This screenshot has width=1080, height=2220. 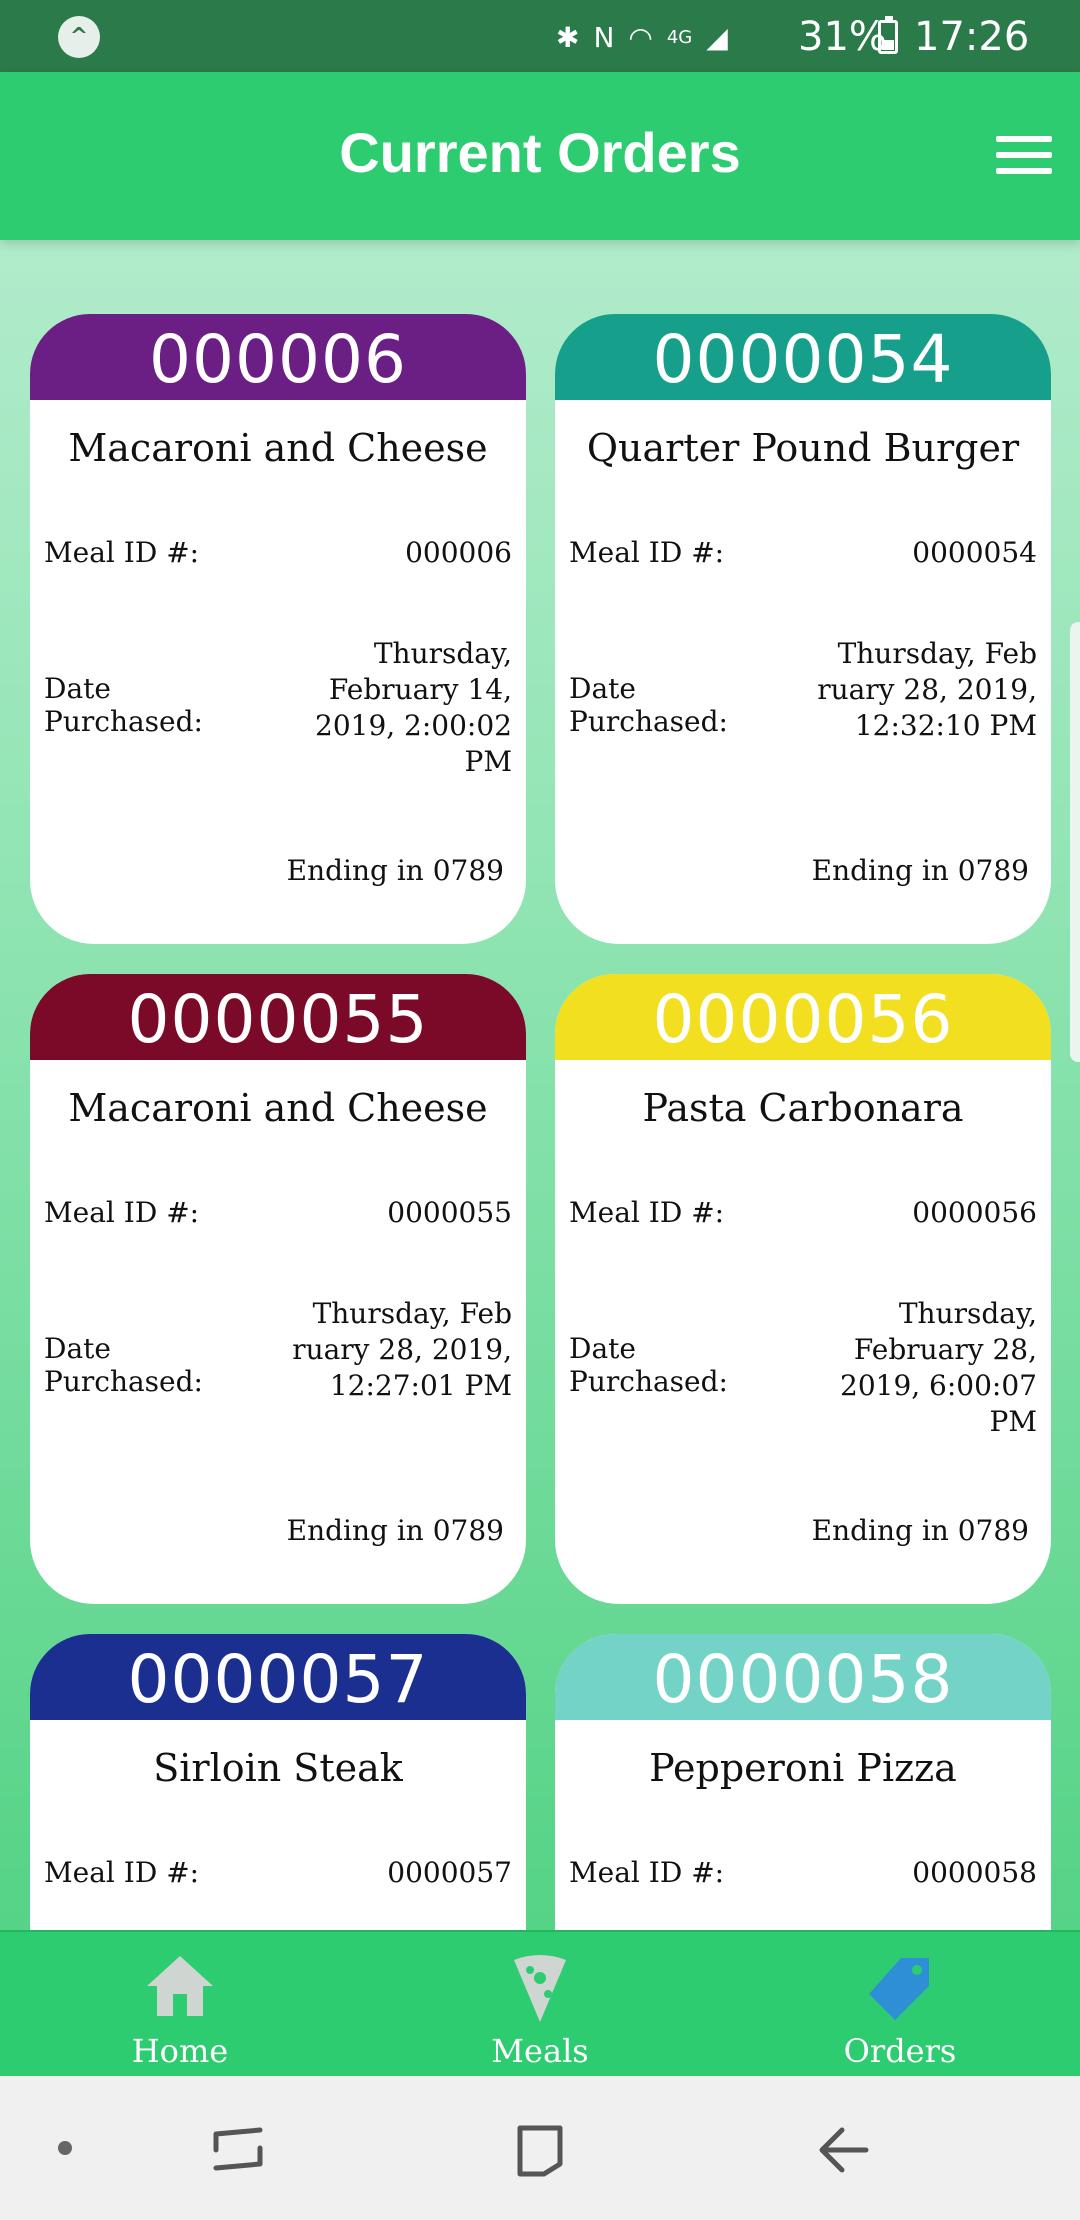 What do you see at coordinates (278, 629) in the screenshot?
I see `order-card: 000006 Macaroni and Cheese Meal ID #` at bounding box center [278, 629].